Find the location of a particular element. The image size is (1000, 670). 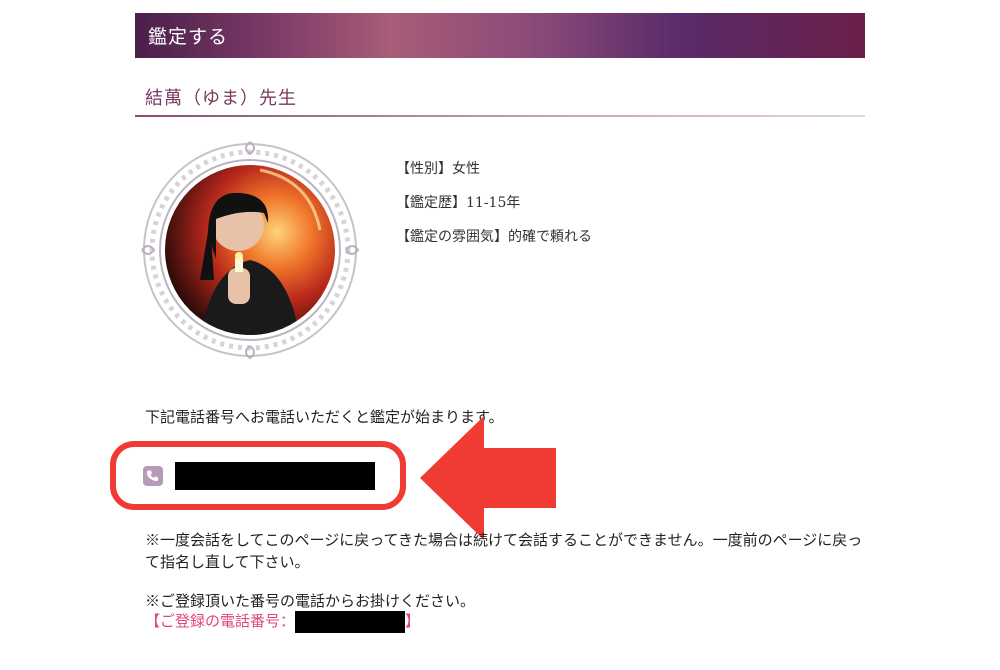

profile-label: 【鑑定の雰囲気】 is located at coordinates (452, 237).